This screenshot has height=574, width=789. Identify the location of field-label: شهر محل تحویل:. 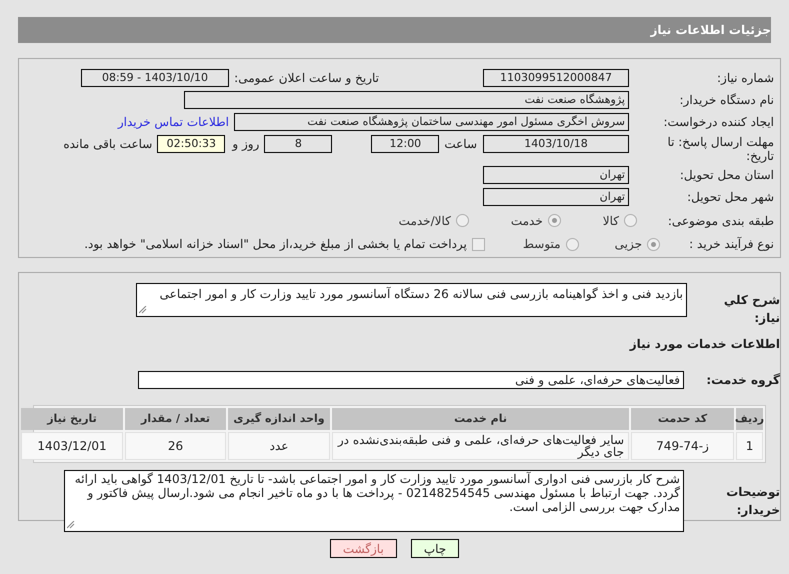
(730, 197).